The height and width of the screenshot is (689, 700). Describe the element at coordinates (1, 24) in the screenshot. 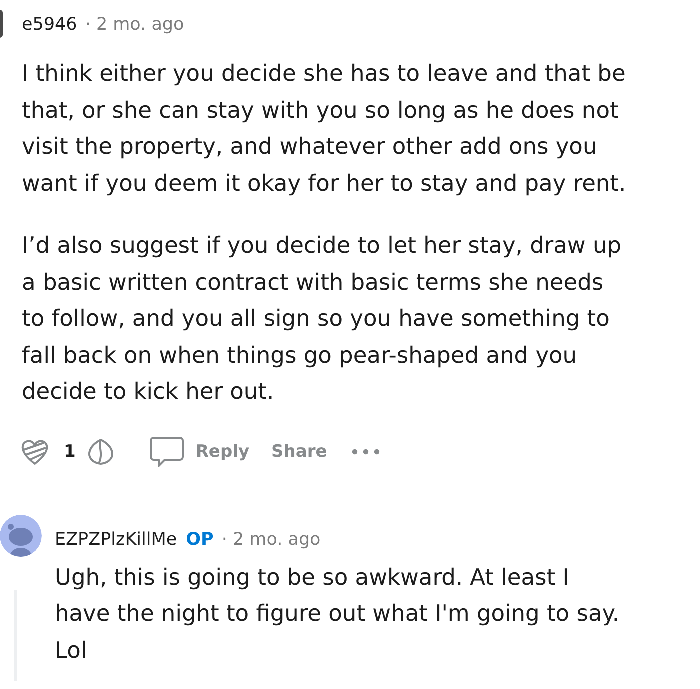

I see `avatar-edge-icon` at that location.